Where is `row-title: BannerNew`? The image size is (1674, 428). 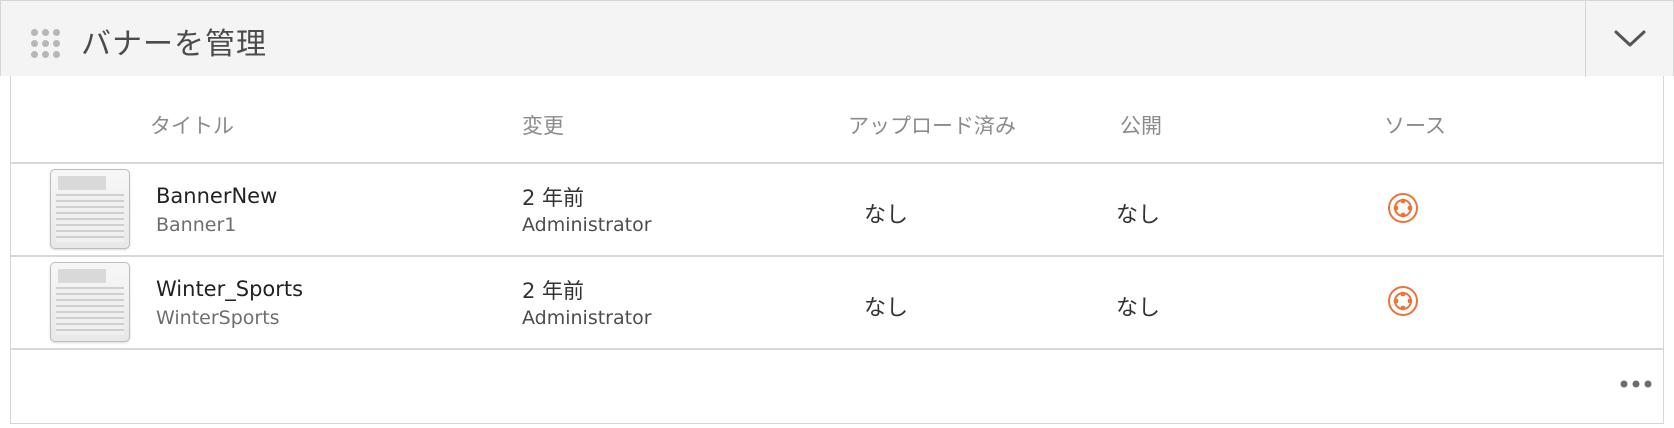 row-title: BannerNew is located at coordinates (216, 196).